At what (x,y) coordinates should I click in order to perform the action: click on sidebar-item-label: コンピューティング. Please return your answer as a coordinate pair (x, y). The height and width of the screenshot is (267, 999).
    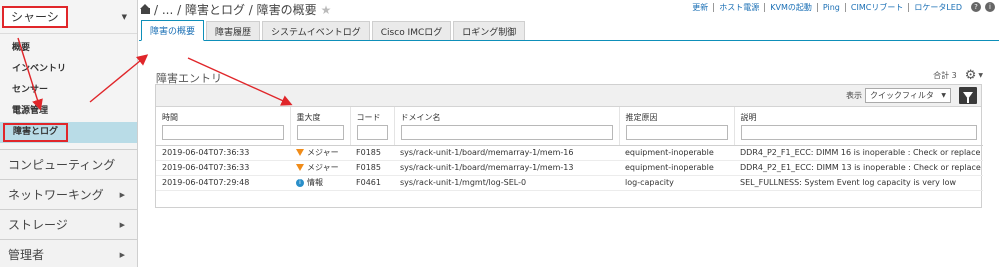
    Looking at the image, I should click on (62, 165).